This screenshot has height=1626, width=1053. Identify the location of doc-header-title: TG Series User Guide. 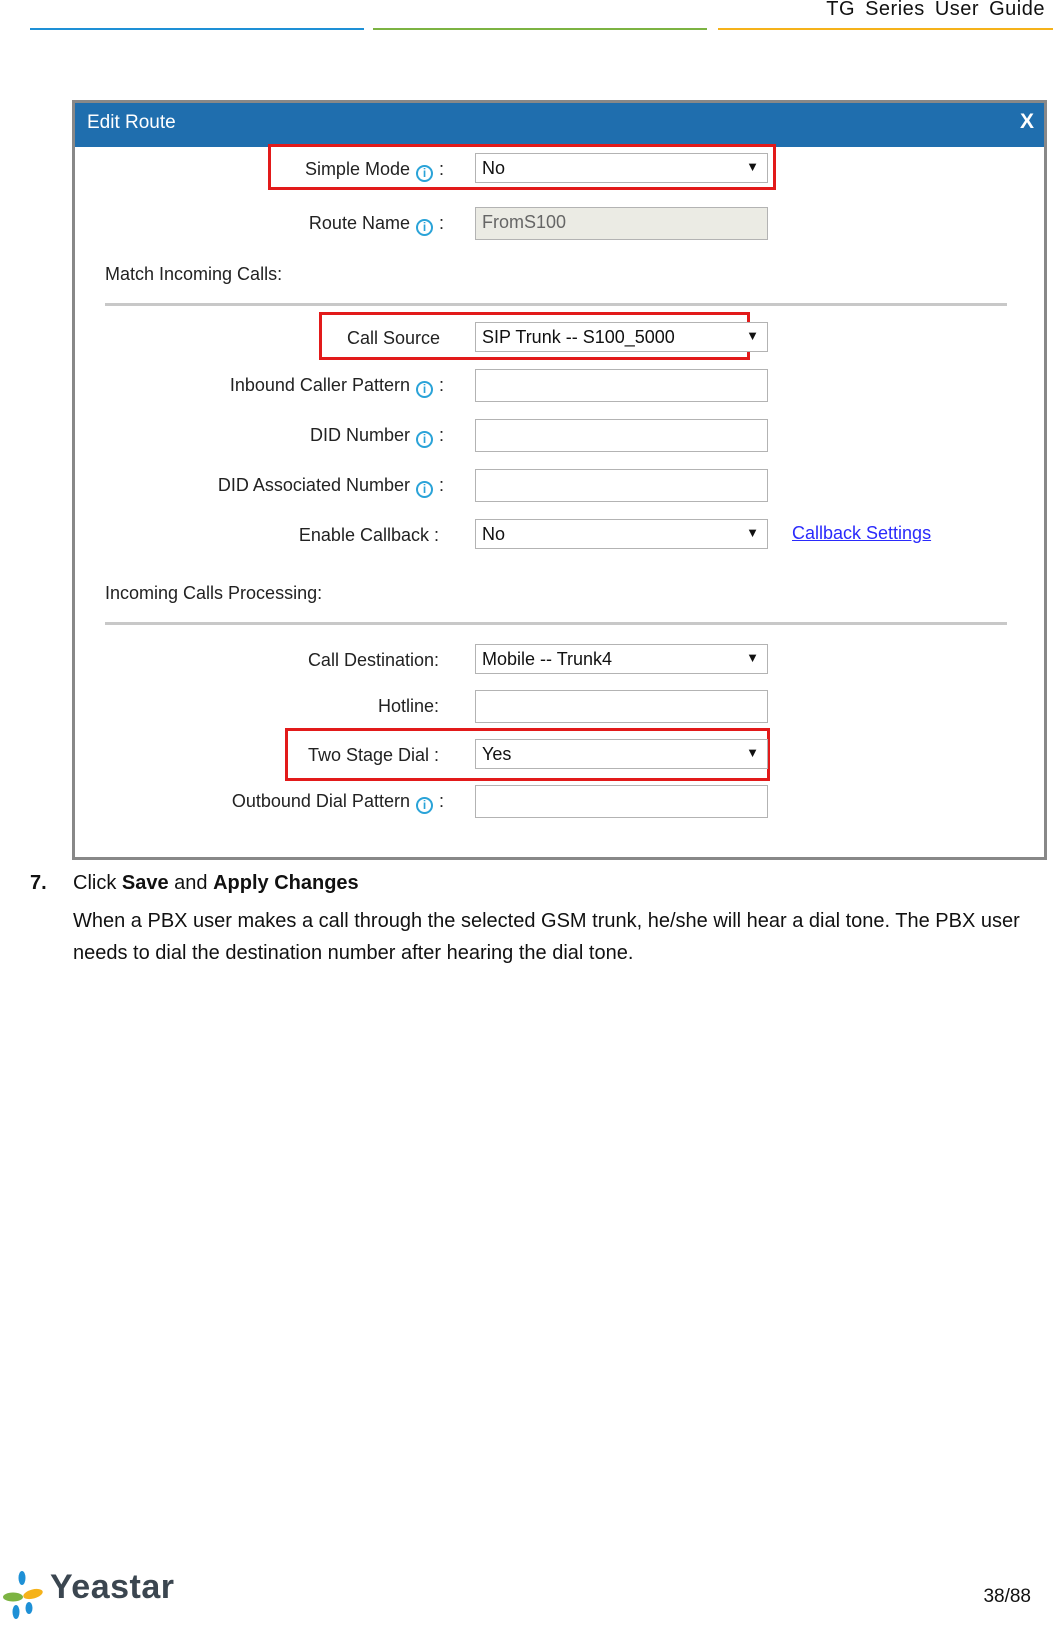
(935, 10).